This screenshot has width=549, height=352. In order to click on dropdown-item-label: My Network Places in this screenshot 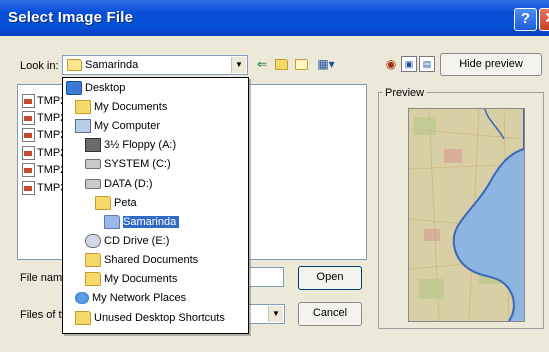, I will do `click(139, 298)`.